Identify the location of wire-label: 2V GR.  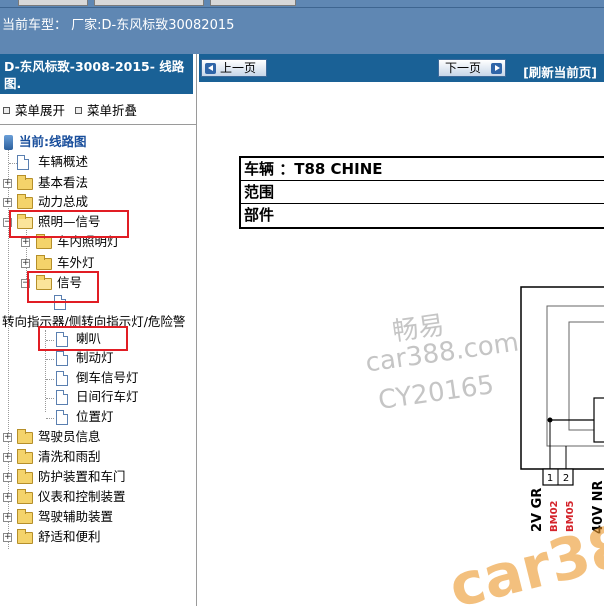
(537, 510).